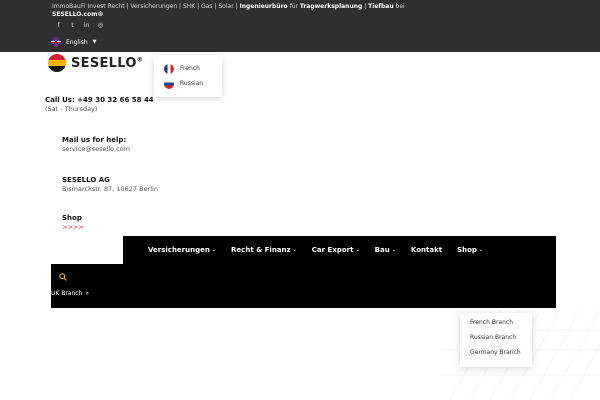 Image resolution: width=600 pixels, height=400 pixels. Describe the element at coordinates (100, 25) in the screenshot. I see `instagram-icon: ◎` at that location.